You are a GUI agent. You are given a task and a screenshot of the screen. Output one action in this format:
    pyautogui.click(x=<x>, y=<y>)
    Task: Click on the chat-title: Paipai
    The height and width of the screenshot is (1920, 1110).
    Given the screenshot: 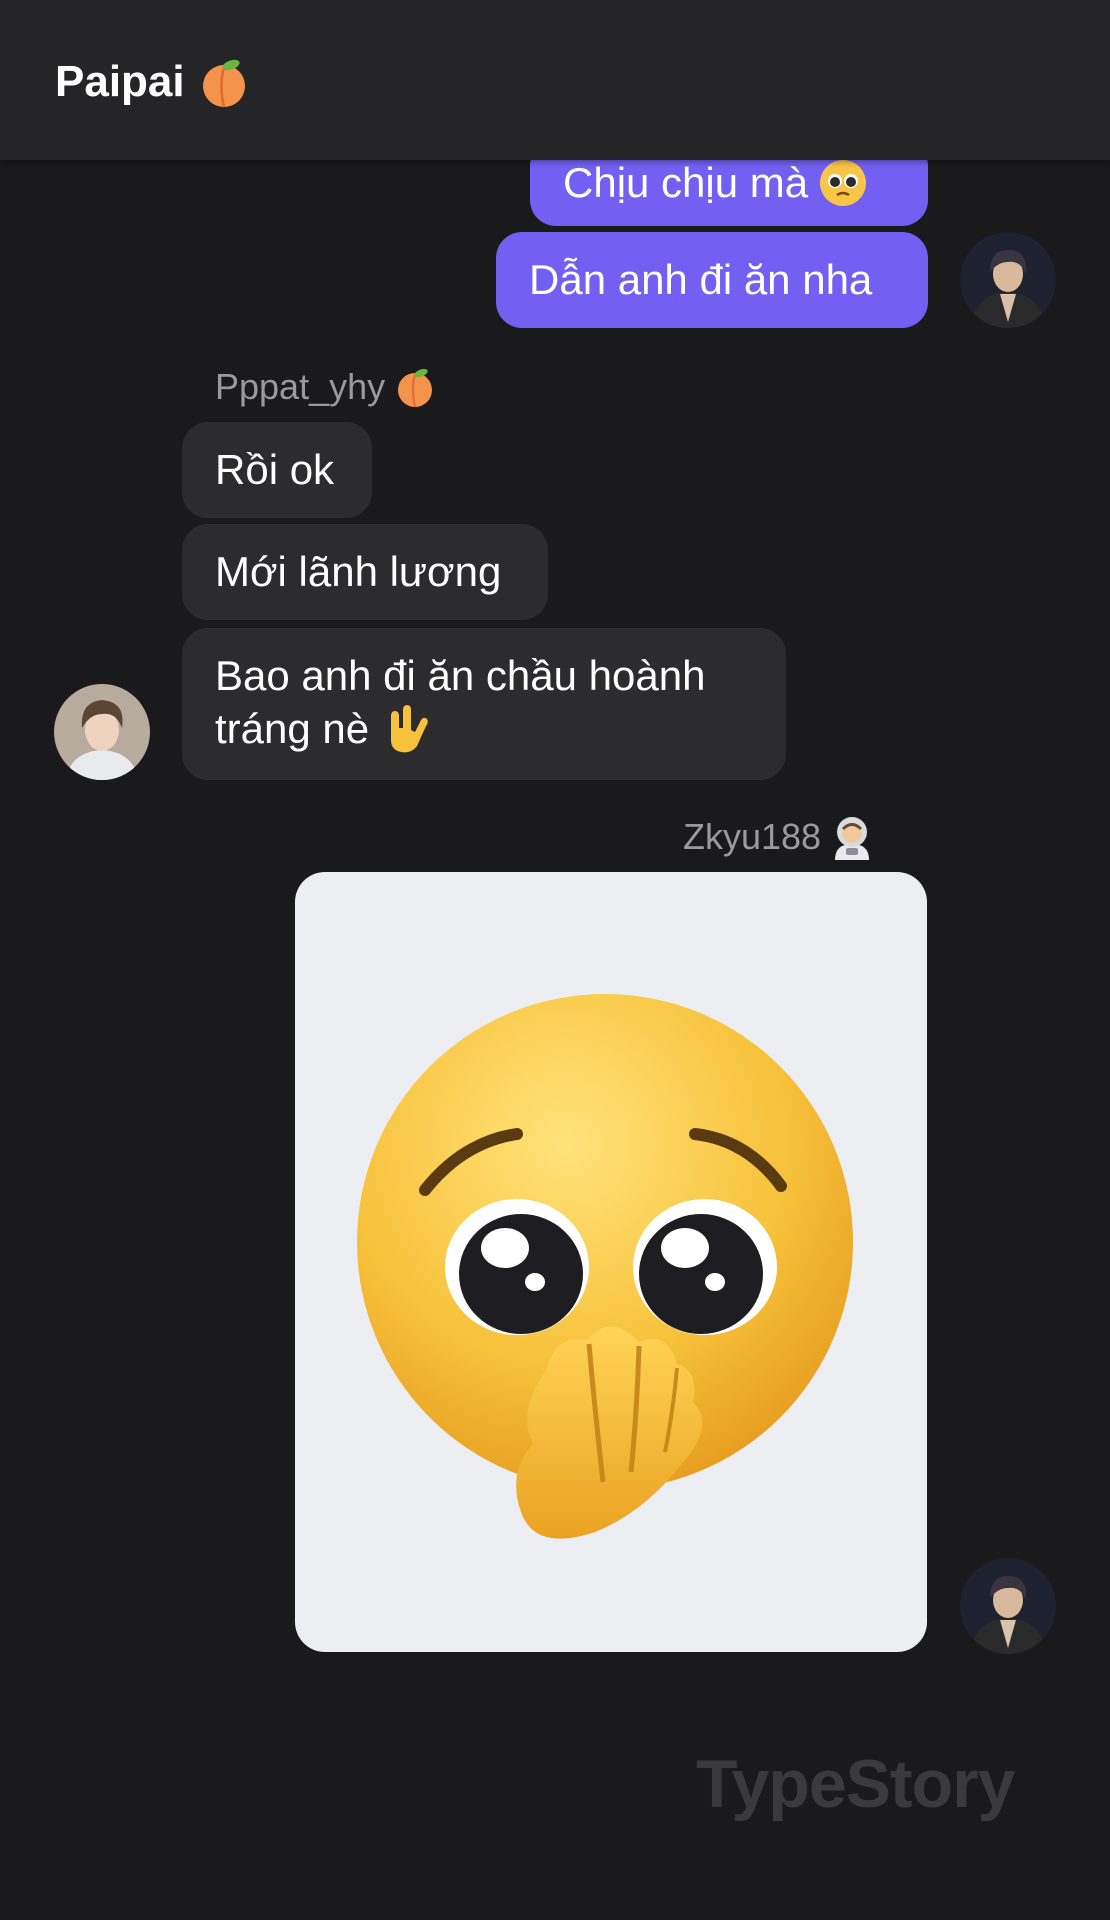 What is the action you would take?
    pyautogui.click(x=120, y=81)
    